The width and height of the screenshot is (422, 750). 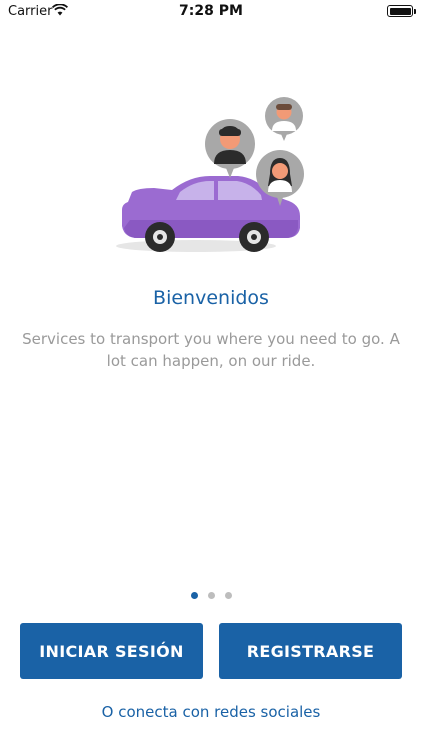 I want to click on page-indicator, so click(x=211, y=595).